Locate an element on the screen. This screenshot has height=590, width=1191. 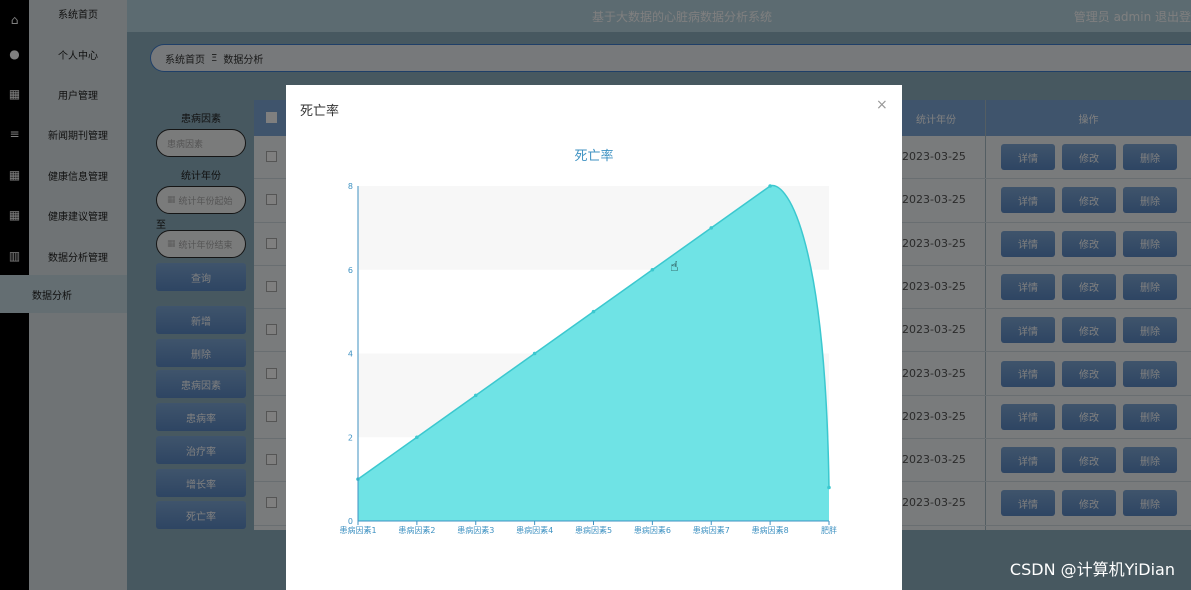
y-tick-label: 6 is located at coordinates (350, 270).